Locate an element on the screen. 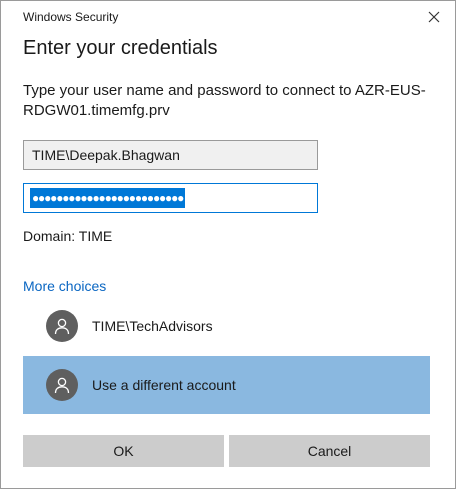 The height and width of the screenshot is (489, 456). ok-button: OK is located at coordinates (123, 451).